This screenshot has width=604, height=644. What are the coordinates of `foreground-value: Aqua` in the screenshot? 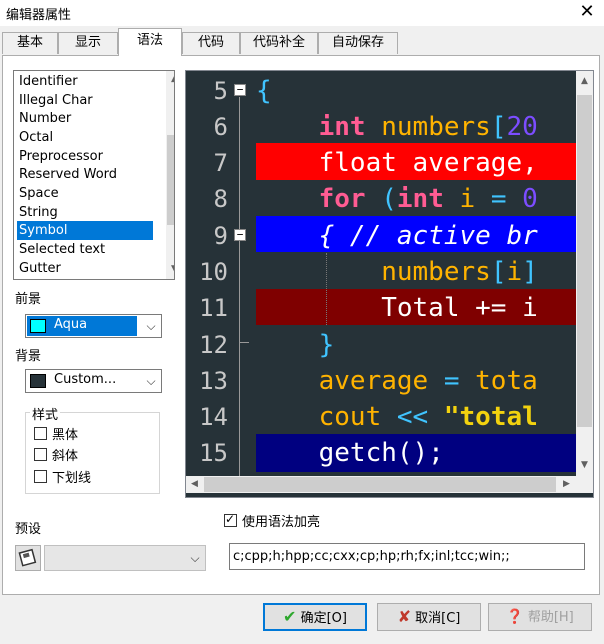 It's located at (71, 324).